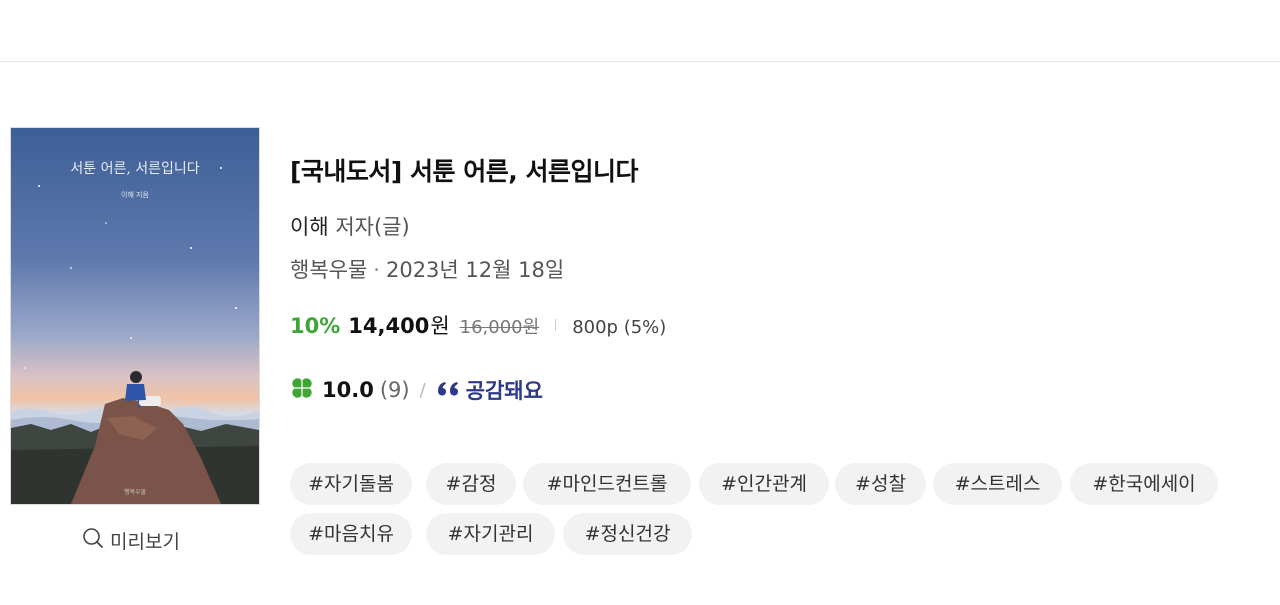 This screenshot has height=605, width=1280. I want to click on publisher-line: 행복우물 · 2023년 12월 18일, so click(427, 269).